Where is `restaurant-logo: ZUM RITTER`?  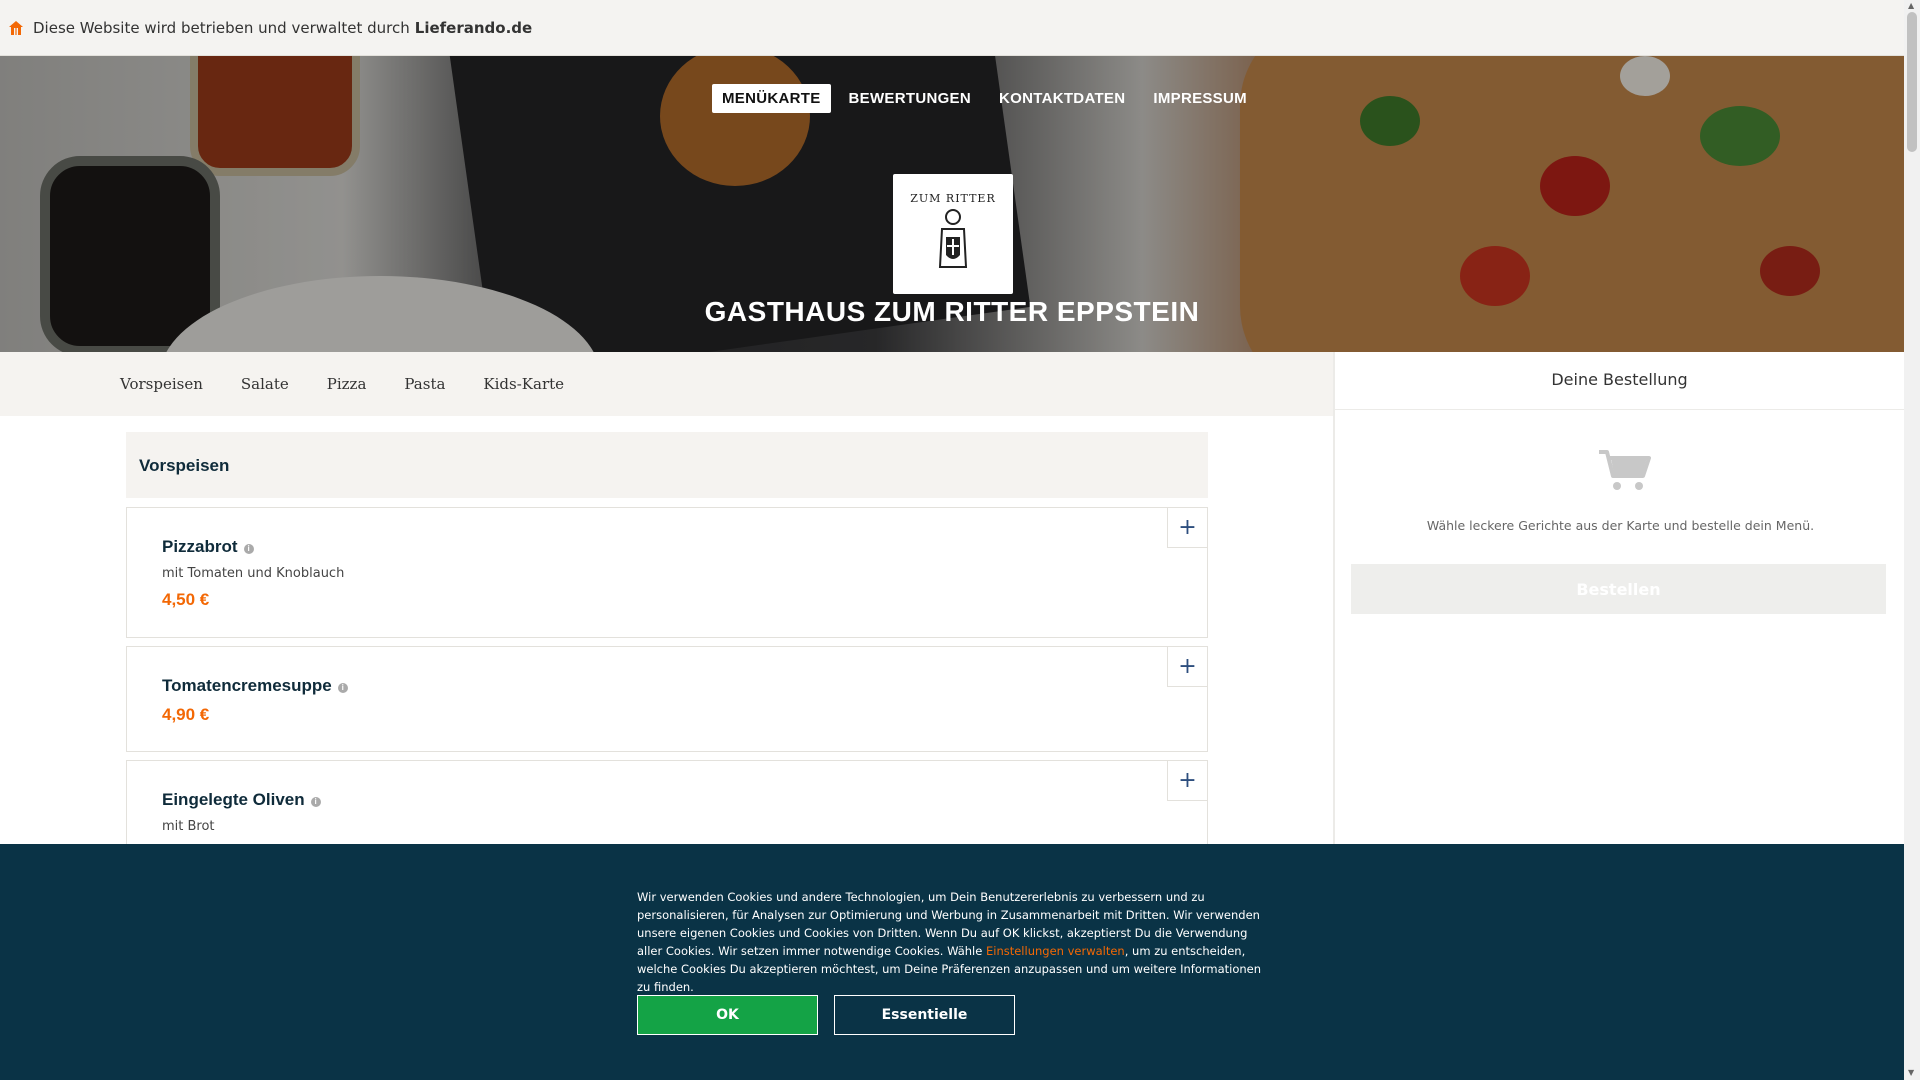 restaurant-logo: ZUM RITTER is located at coordinates (953, 234).